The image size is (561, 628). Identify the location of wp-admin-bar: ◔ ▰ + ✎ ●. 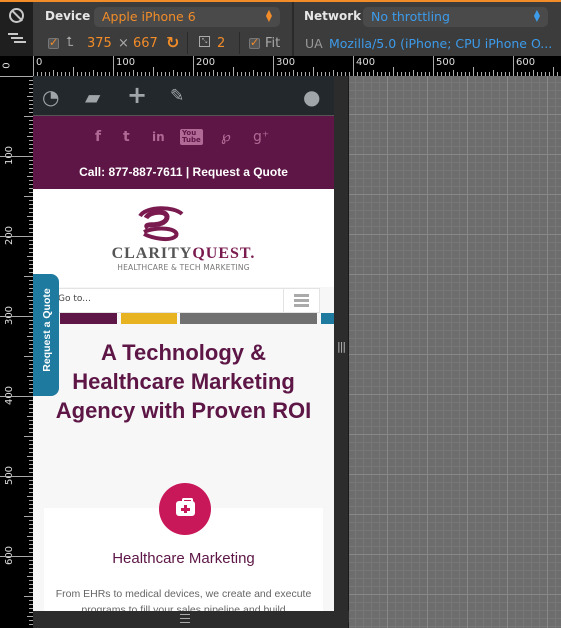
(183, 96).